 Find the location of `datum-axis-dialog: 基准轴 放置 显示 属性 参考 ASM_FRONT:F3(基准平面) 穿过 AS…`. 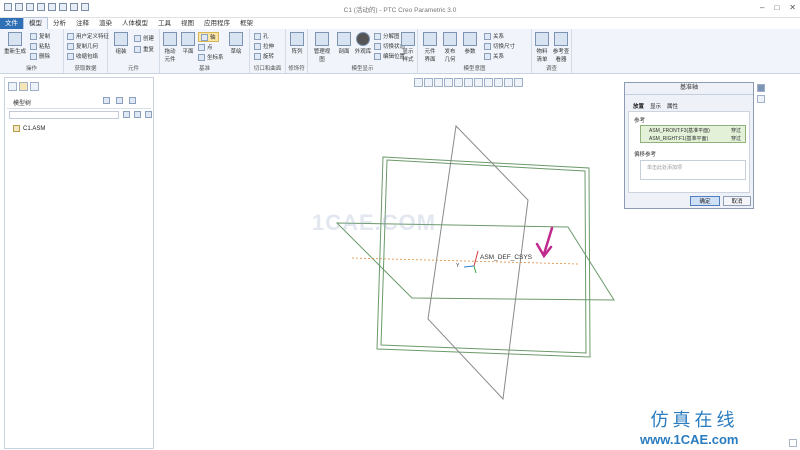

datum-axis-dialog: 基准轴 放置 显示 属性 参考 ASM_FRONT:F3(基准平面) 穿过 AS… is located at coordinates (689, 145).